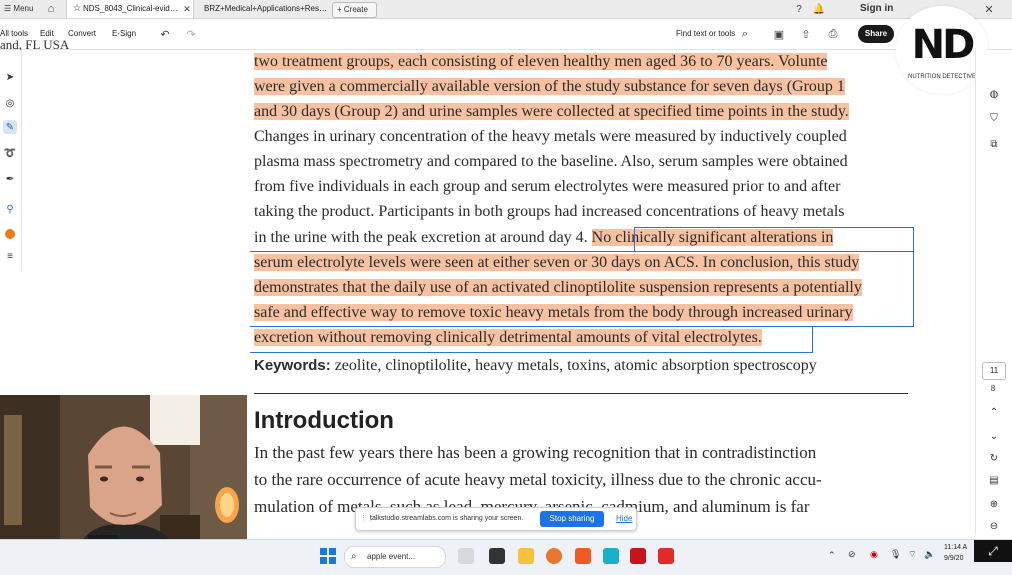  I want to click on bell-icon: 🔔, so click(819, 9).